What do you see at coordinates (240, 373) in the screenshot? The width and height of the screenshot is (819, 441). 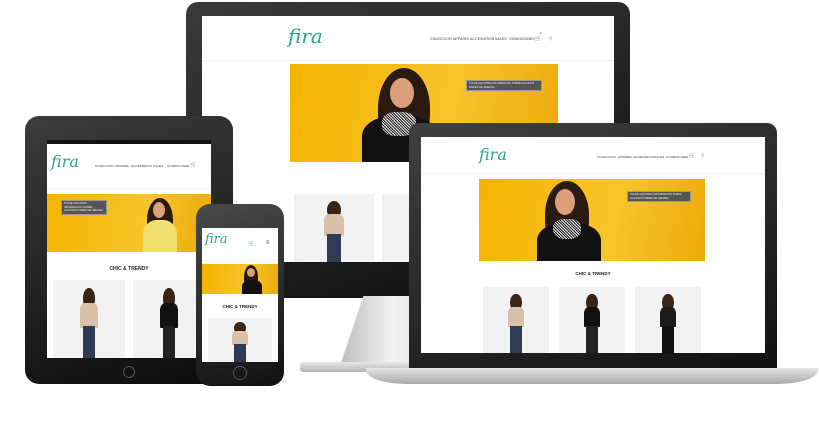 I see `phone-home-button` at bounding box center [240, 373].